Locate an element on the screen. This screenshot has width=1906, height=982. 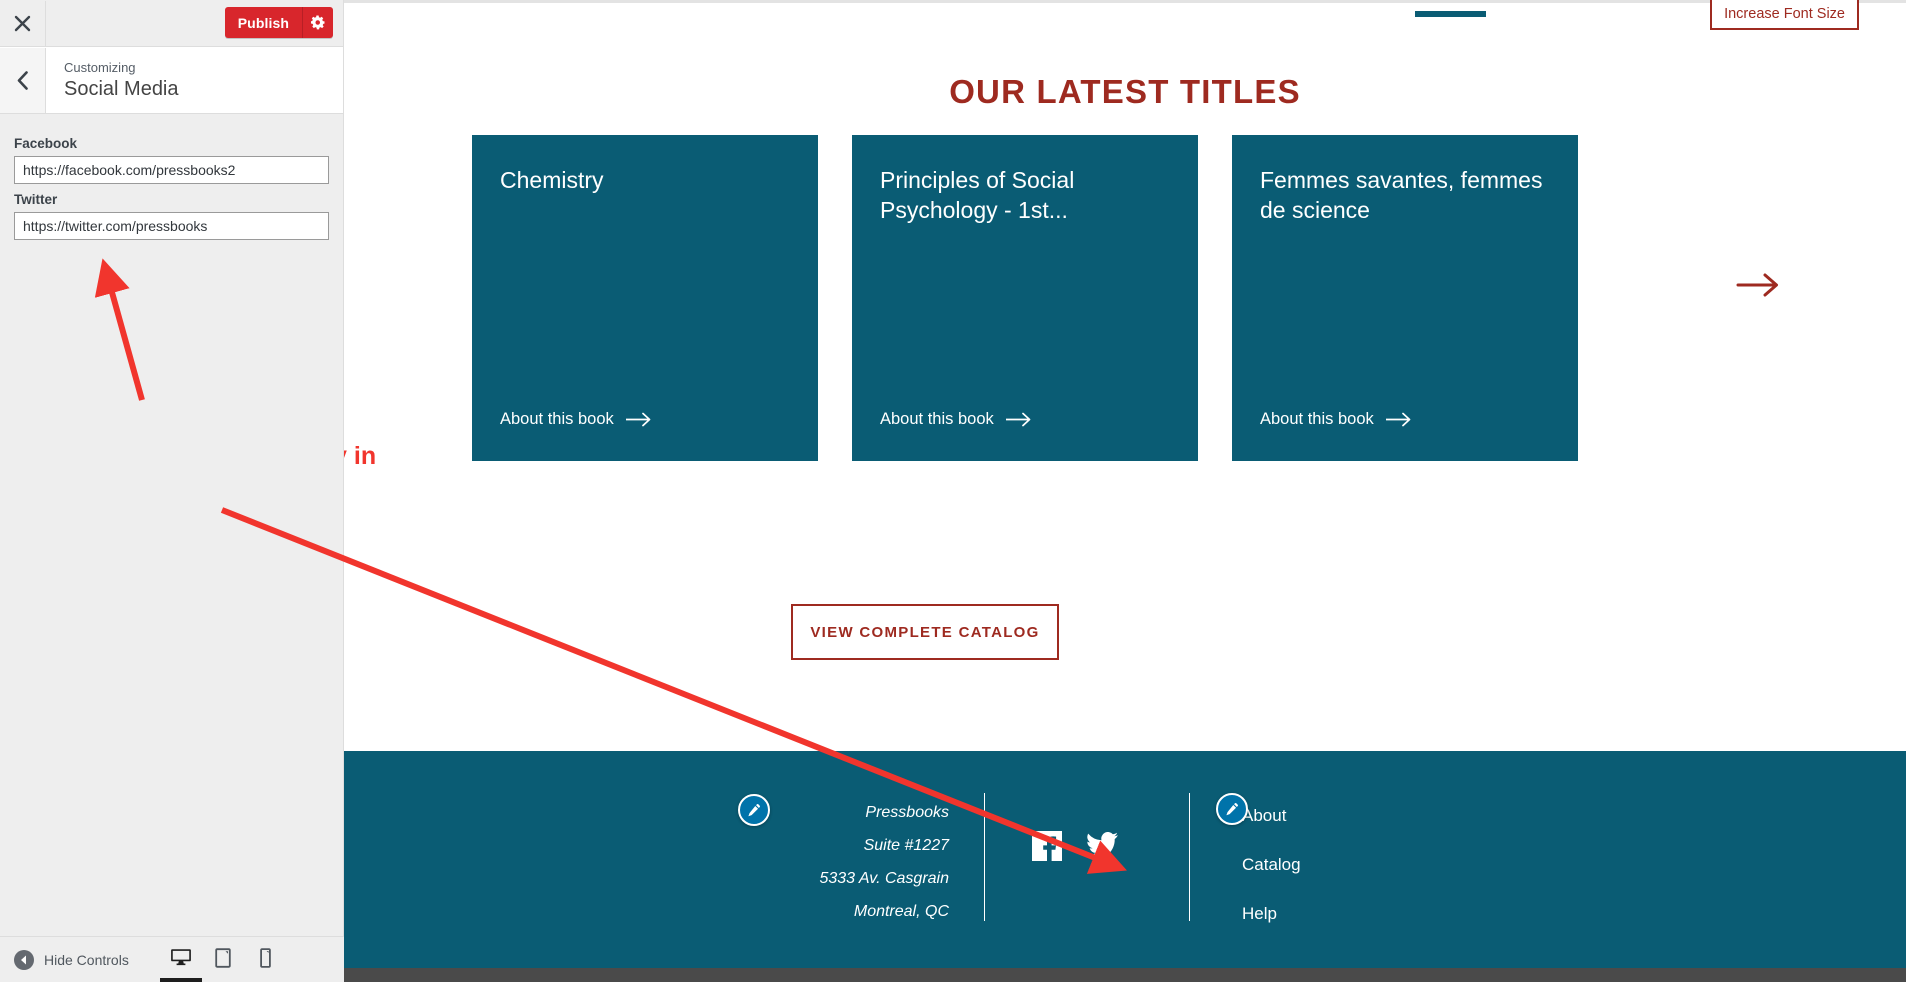
close-icon is located at coordinates (22, 23).